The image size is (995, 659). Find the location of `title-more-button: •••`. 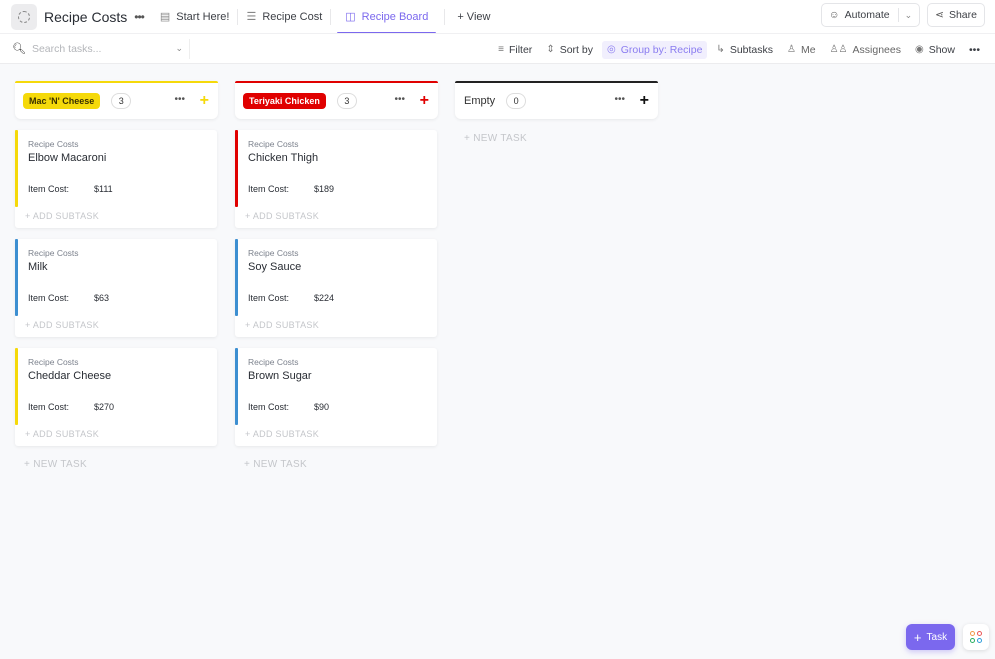

title-more-button: ••• is located at coordinates (139, 17).